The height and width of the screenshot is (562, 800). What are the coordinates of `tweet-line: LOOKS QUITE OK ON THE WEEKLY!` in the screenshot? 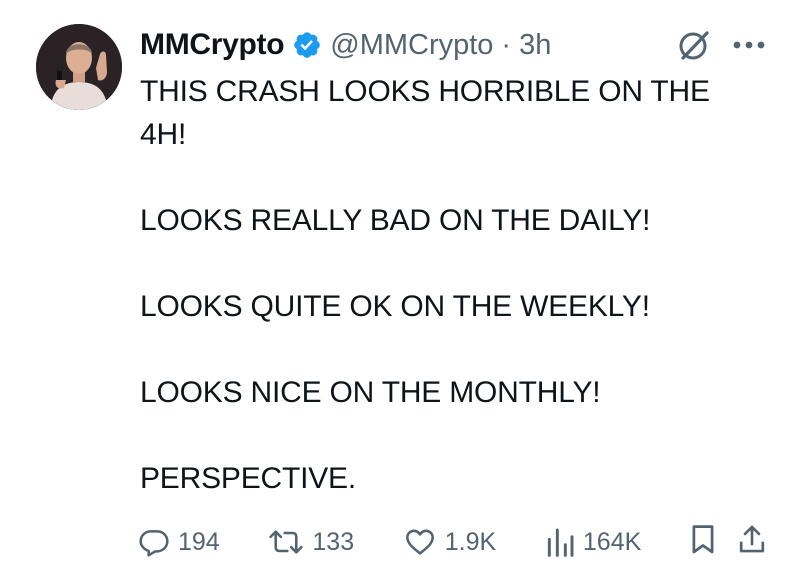 It's located at (395, 306).